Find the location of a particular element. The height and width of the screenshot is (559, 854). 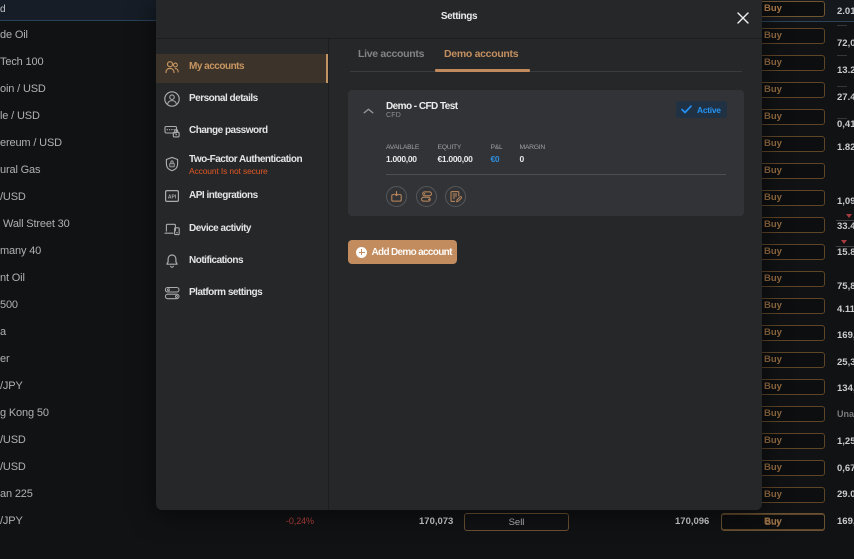

svg-text: API is located at coordinates (172, 197).